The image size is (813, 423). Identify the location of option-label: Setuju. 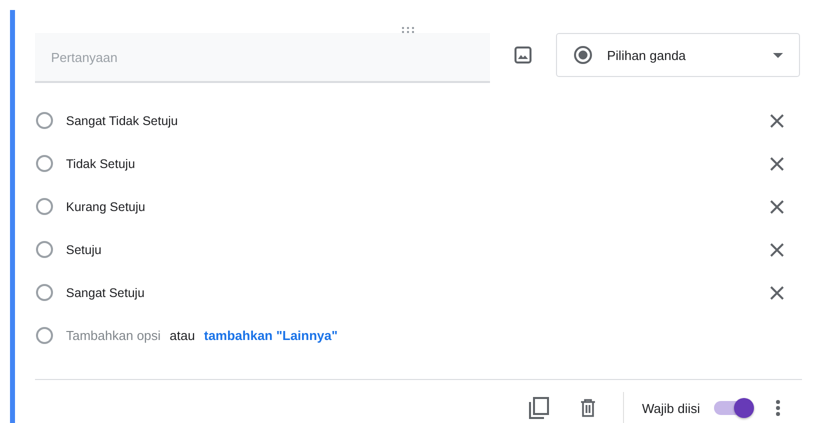
(418, 249).